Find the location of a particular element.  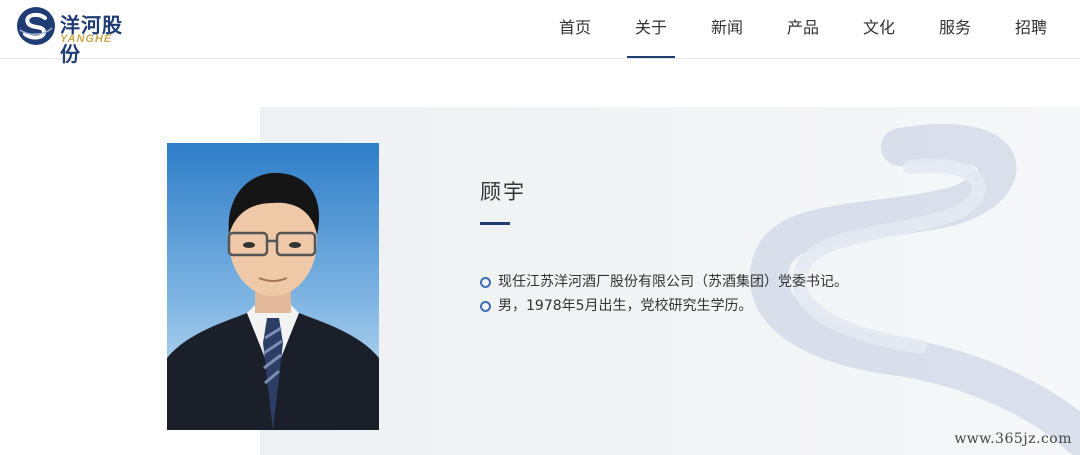

bio-item: 男，1978年5月出生，党校研究生学历。 is located at coordinates (664, 306).